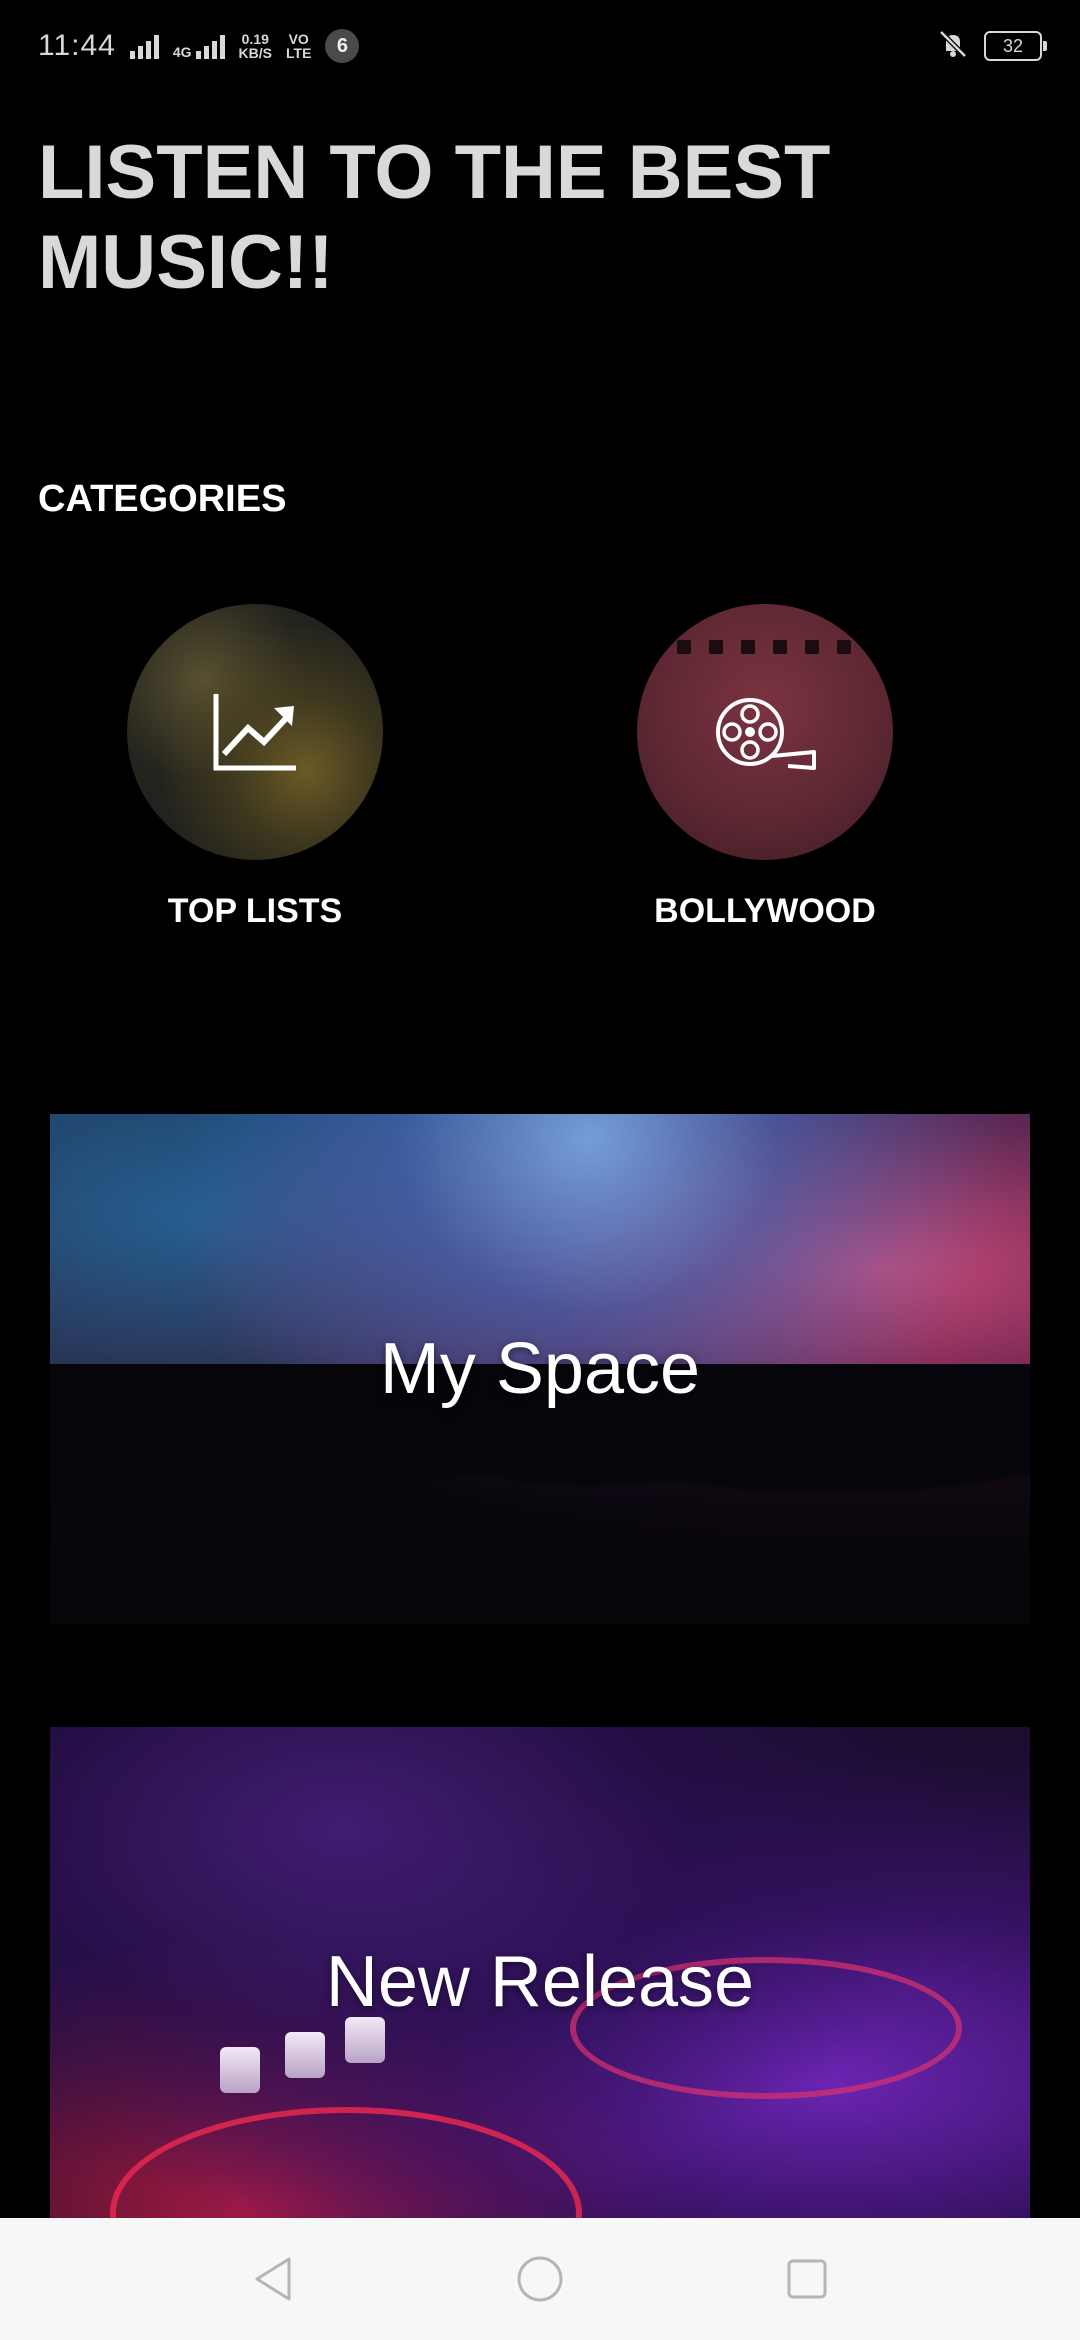  What do you see at coordinates (953, 46) in the screenshot?
I see `mute-icon` at bounding box center [953, 46].